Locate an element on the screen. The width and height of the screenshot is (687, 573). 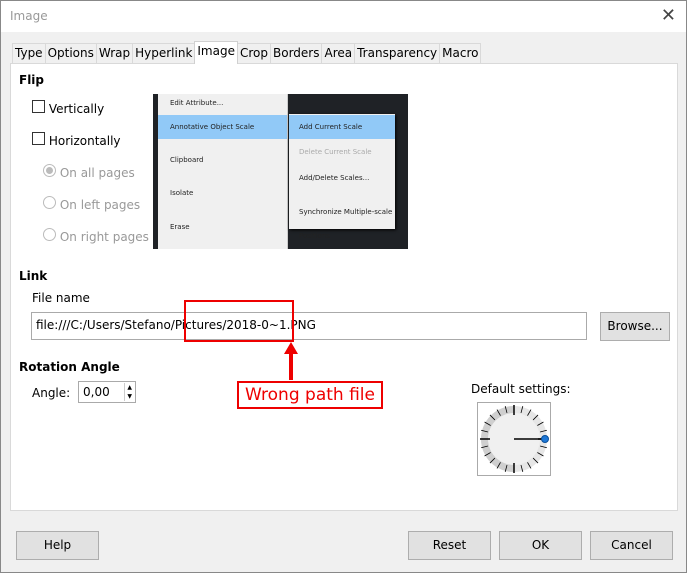
link-heading: Link is located at coordinates (33, 276).